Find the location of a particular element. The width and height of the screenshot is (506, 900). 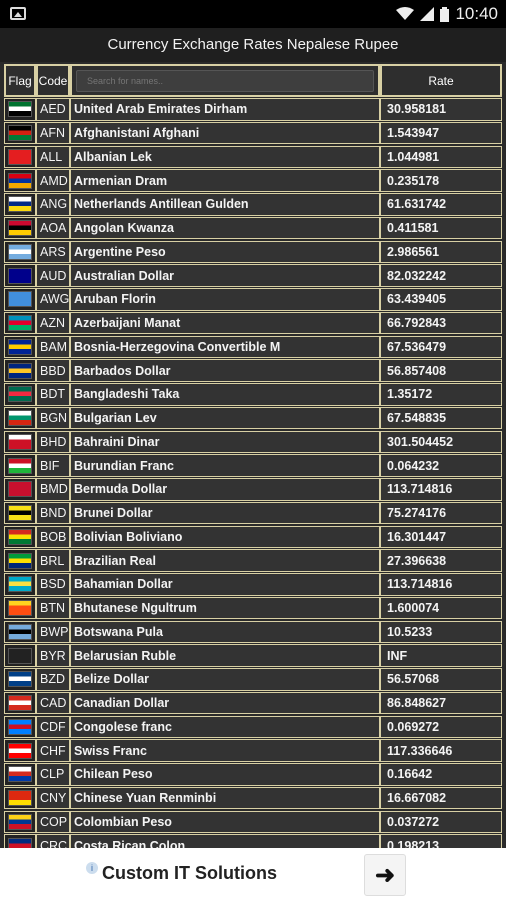

code-cell: CLP is located at coordinates (53, 774).